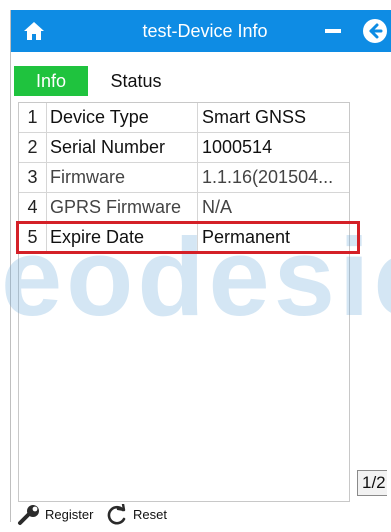 The image size is (391, 532). Describe the element at coordinates (33, 207) in the screenshot. I see `row-number: 4` at that location.